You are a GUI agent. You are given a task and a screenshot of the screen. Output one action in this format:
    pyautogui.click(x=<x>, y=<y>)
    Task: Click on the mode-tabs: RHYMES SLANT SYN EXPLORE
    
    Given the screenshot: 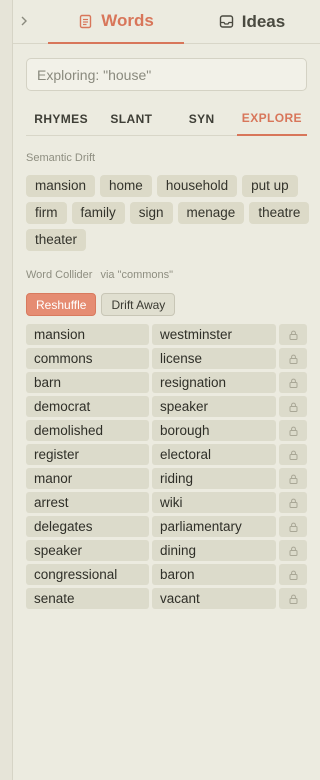 What is the action you would take?
    pyautogui.click(x=166, y=122)
    